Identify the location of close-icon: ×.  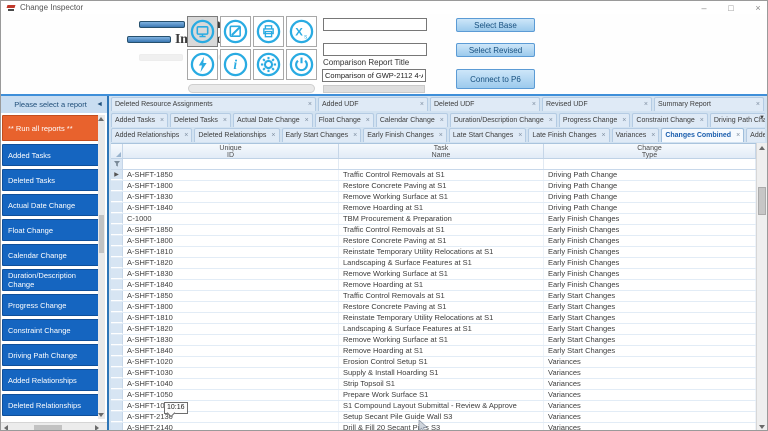
(758, 8).